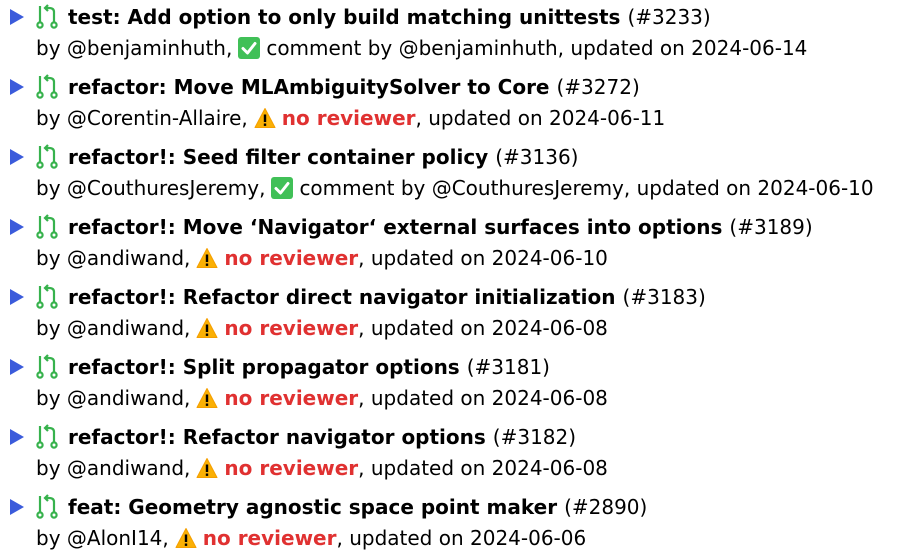 This screenshot has height=560, width=899. I want to click on pr-author: by @benjaminhuth,, so click(134, 48).